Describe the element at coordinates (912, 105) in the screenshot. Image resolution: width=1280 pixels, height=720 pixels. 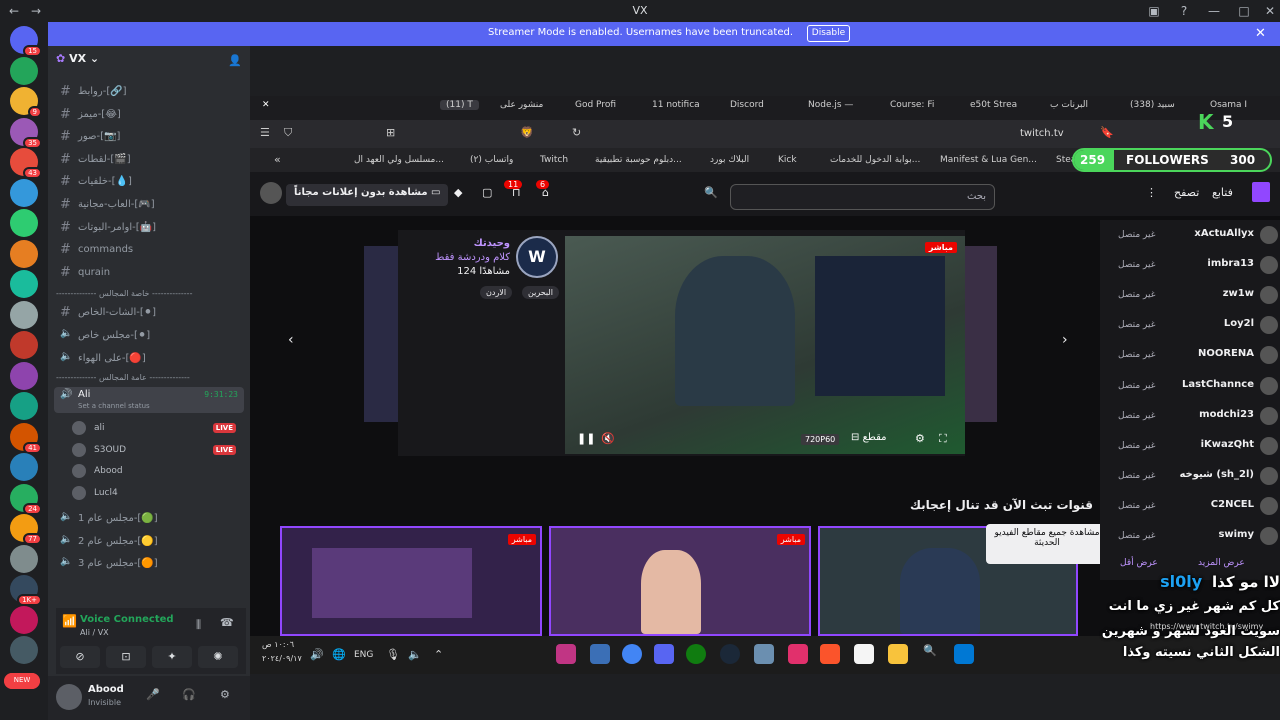
I see `browser-tab-6: Course: Fi` at that location.